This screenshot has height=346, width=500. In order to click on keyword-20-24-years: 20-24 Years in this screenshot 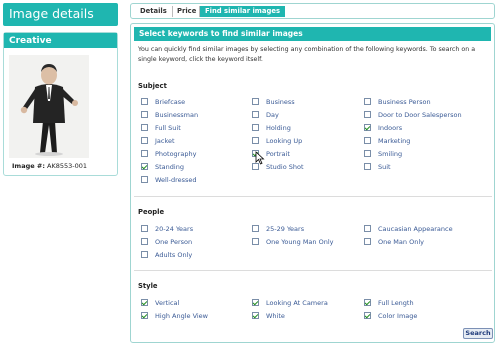, I will do `click(167, 228)`.